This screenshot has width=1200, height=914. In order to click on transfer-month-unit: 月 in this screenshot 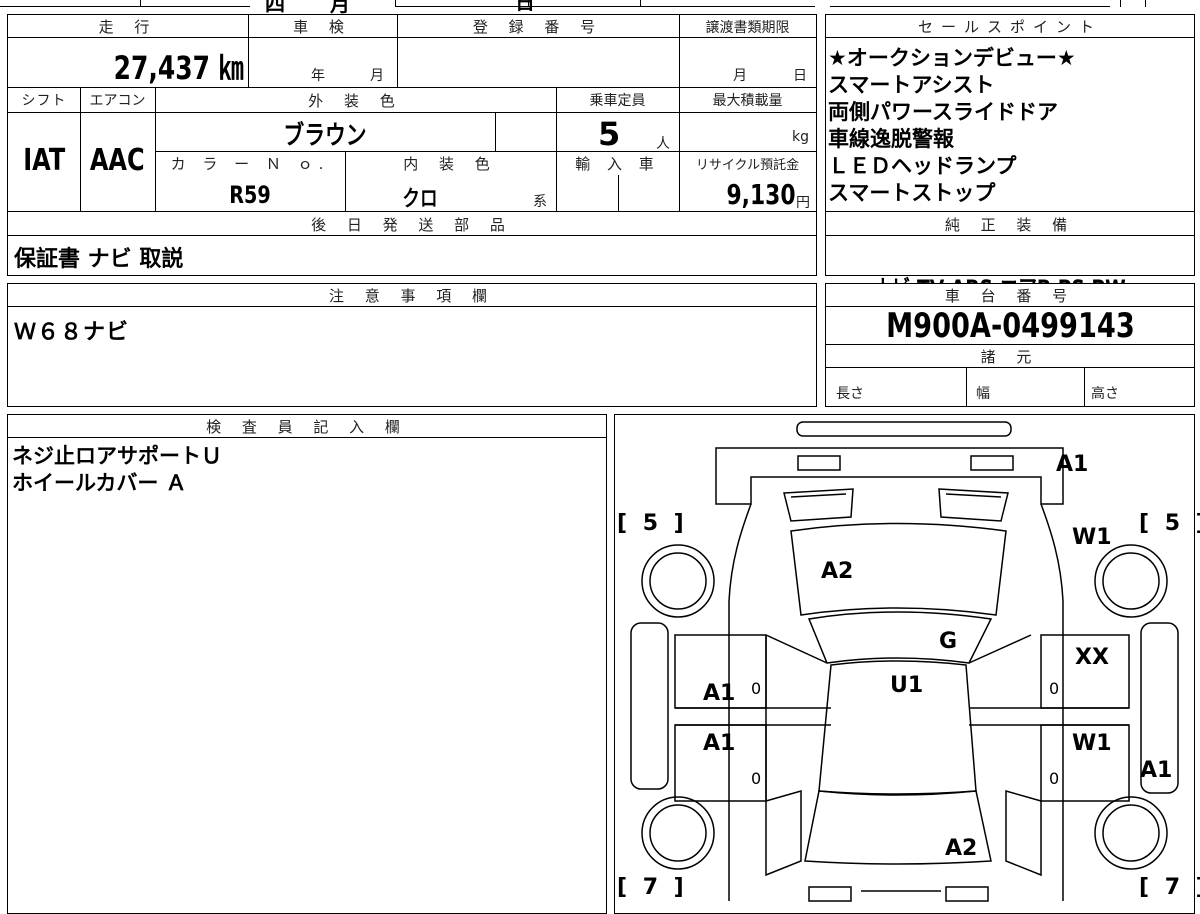, I will do `click(740, 76)`.